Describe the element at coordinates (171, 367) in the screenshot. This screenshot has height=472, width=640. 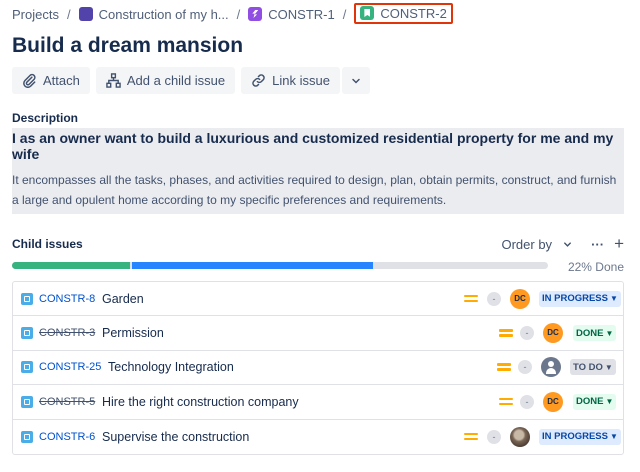
I see `issue-summary: Technology Integration` at that location.